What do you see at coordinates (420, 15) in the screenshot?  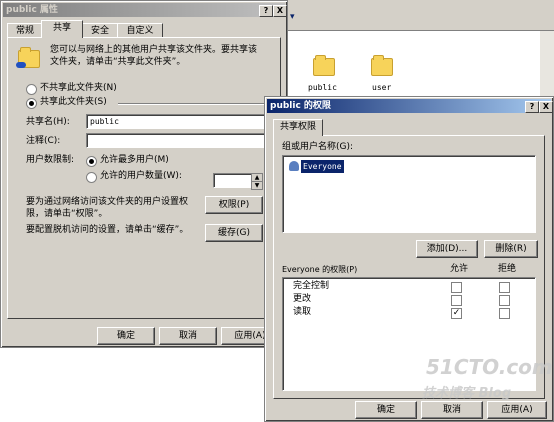 I see `explorer-toolbar` at bounding box center [420, 15].